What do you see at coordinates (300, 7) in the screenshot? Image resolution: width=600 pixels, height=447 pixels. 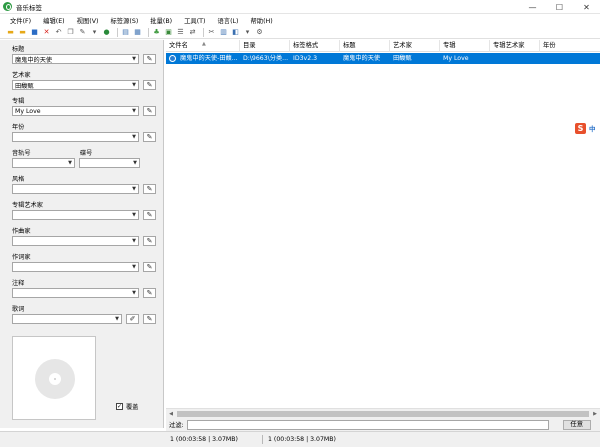 I see `title-bar: 音乐标签 — ☐ ✕` at bounding box center [300, 7].